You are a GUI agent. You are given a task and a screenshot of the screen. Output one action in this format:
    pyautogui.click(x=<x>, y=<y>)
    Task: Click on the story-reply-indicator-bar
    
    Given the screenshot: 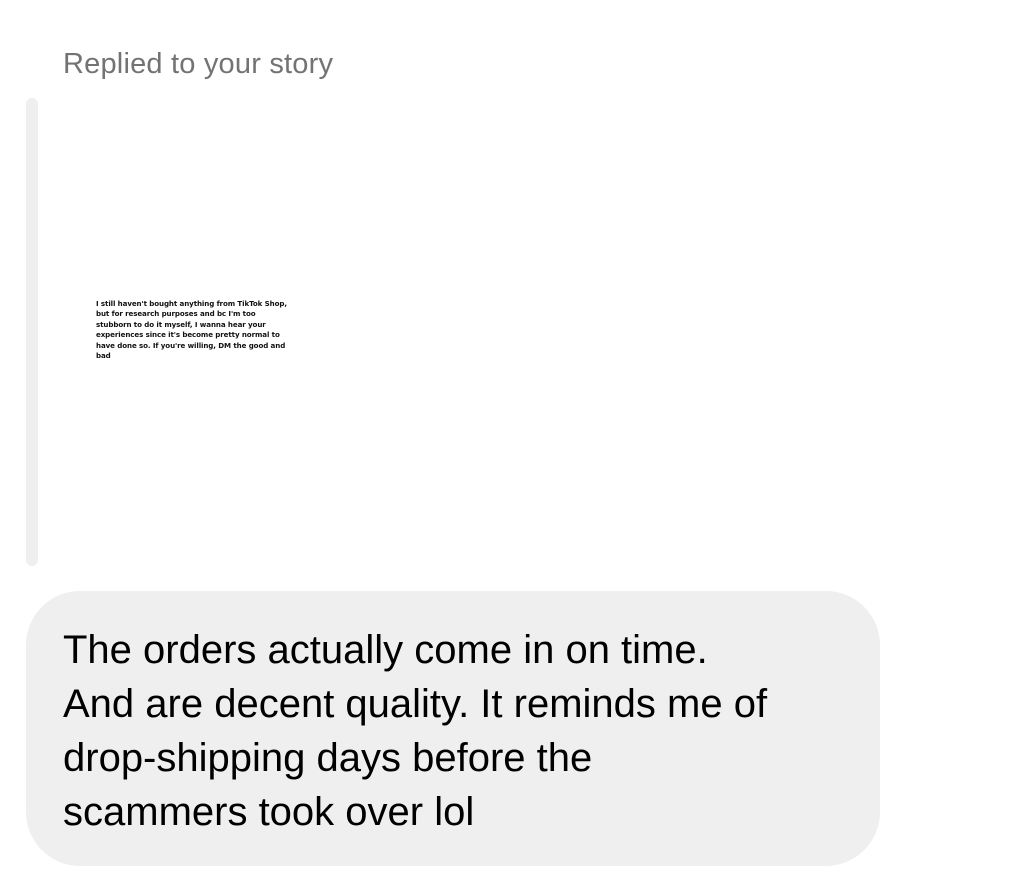 What is the action you would take?
    pyautogui.click(x=32, y=332)
    